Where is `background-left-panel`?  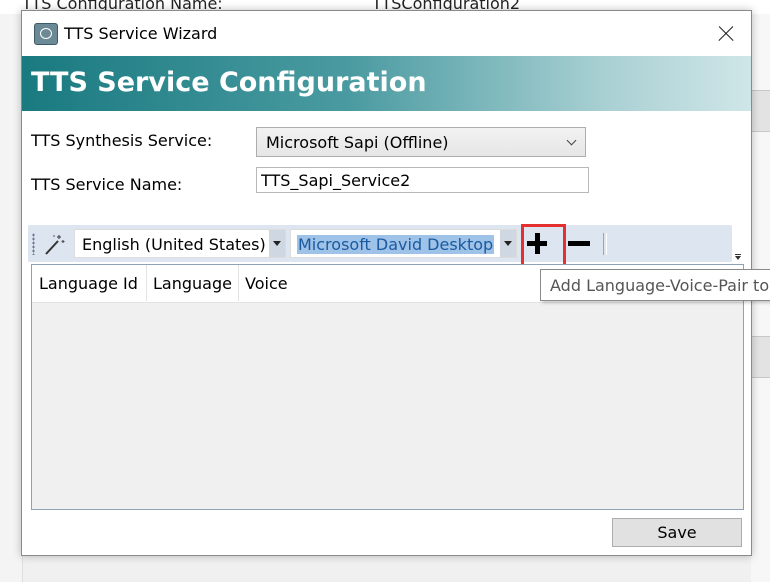 background-left-panel is located at coordinates (11, 298).